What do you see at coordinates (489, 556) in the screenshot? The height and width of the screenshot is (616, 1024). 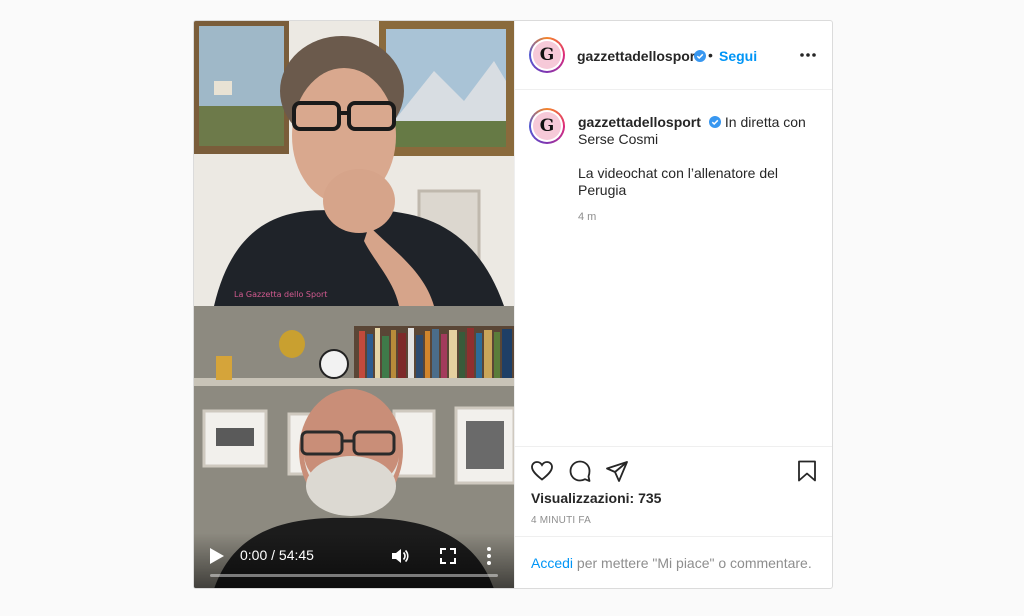 I see `more-vertical-icon` at bounding box center [489, 556].